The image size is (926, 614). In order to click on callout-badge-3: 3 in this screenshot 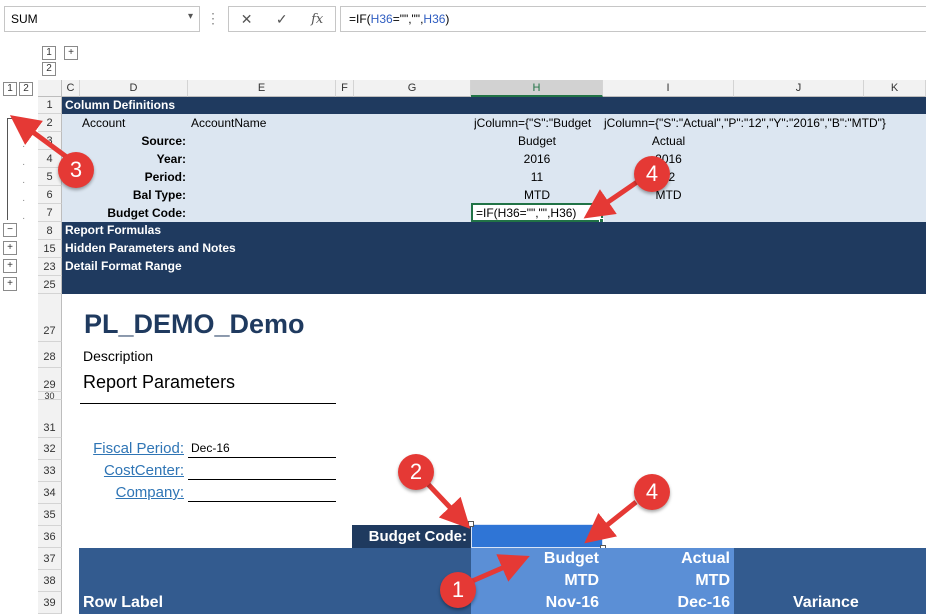, I will do `click(76, 170)`.